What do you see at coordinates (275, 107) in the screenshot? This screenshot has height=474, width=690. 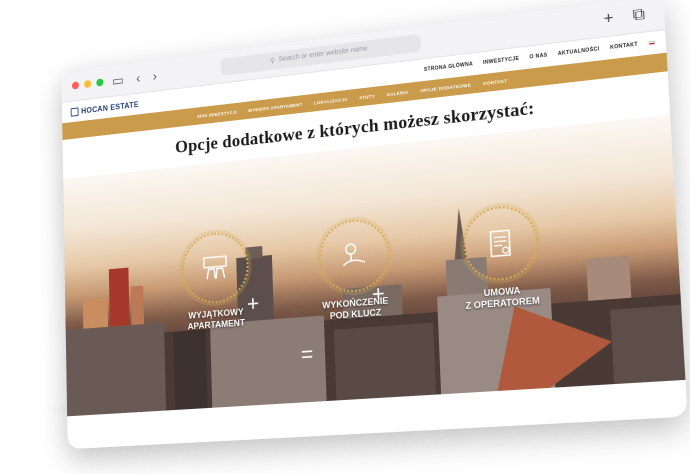 I see `main-nav-choose-apartment: WYBIERZ APARTAMENT` at bounding box center [275, 107].